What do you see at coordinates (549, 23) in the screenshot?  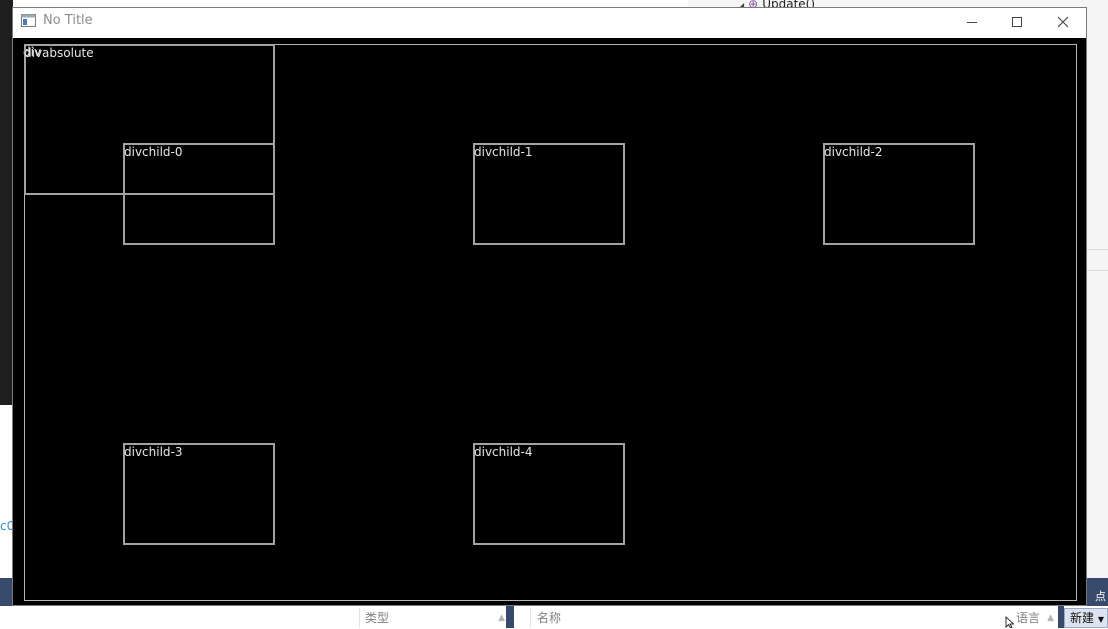 I see `title-bar: No Title` at bounding box center [549, 23].